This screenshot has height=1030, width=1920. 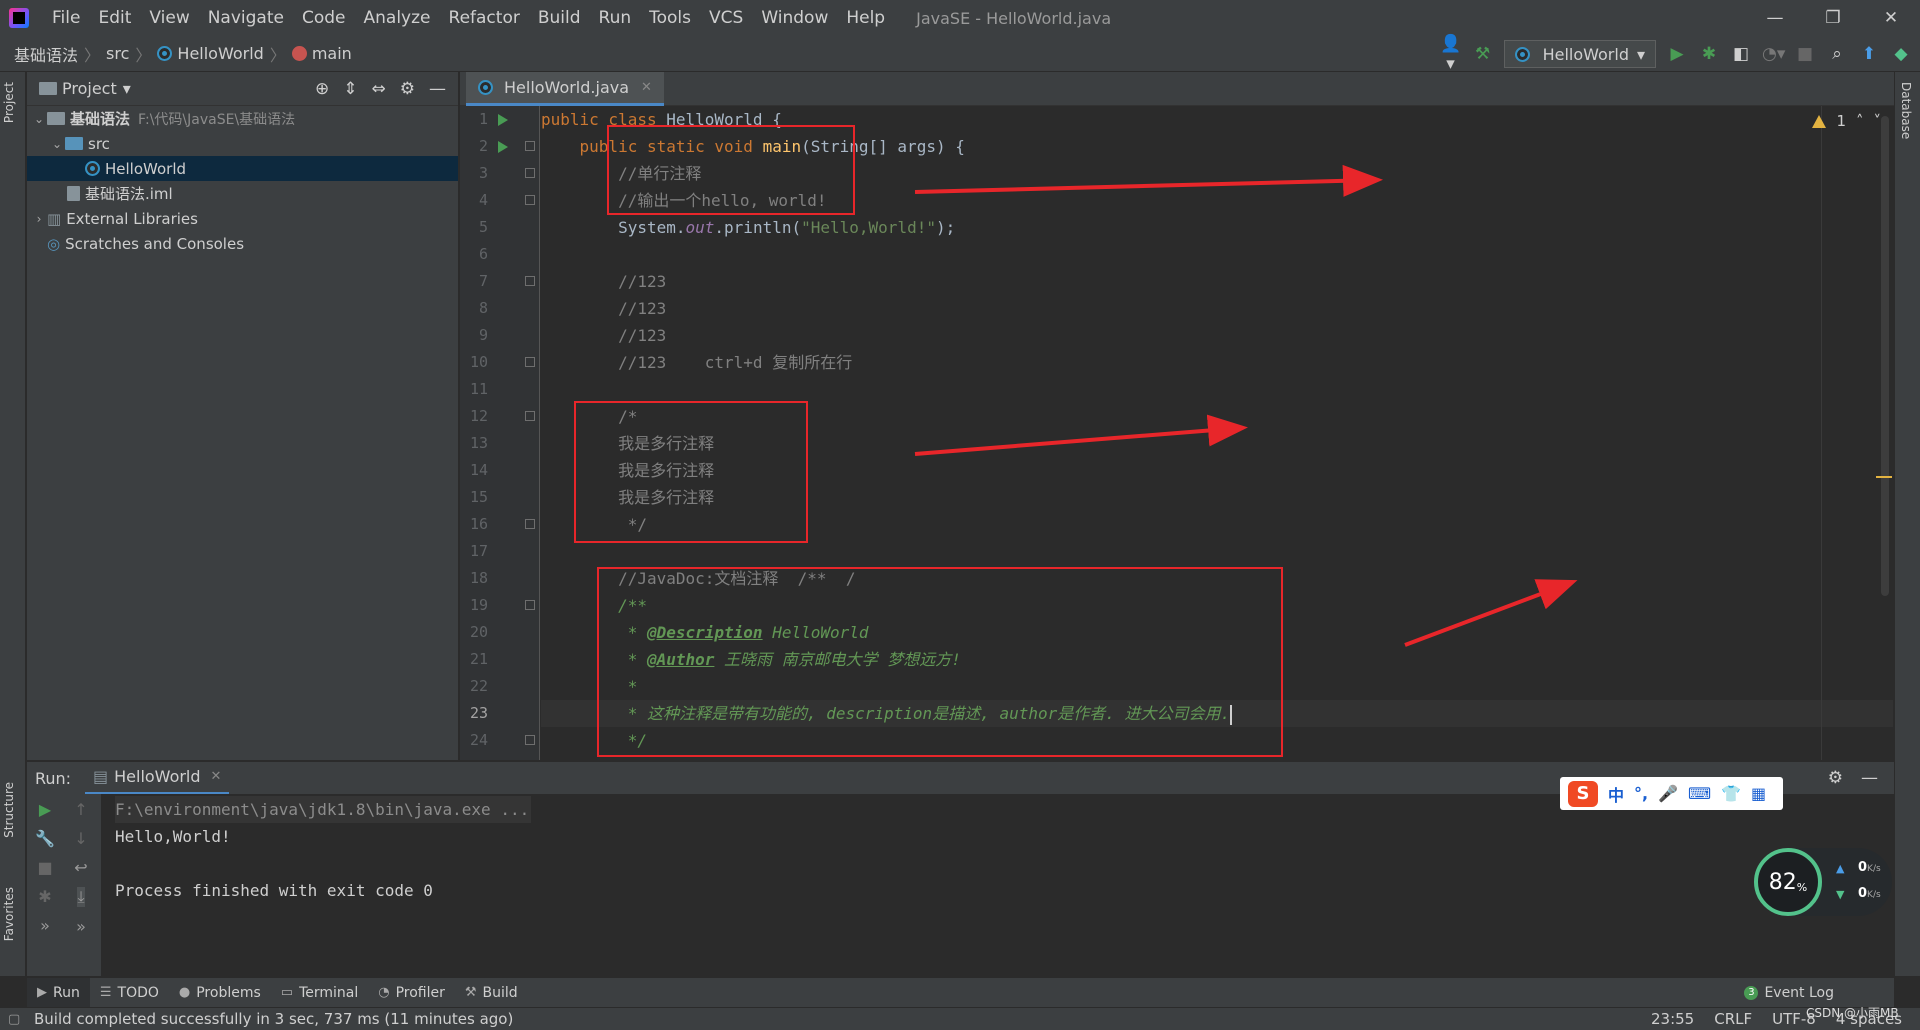 I want to click on microphone-icon: 🎤, so click(x=1668, y=793).